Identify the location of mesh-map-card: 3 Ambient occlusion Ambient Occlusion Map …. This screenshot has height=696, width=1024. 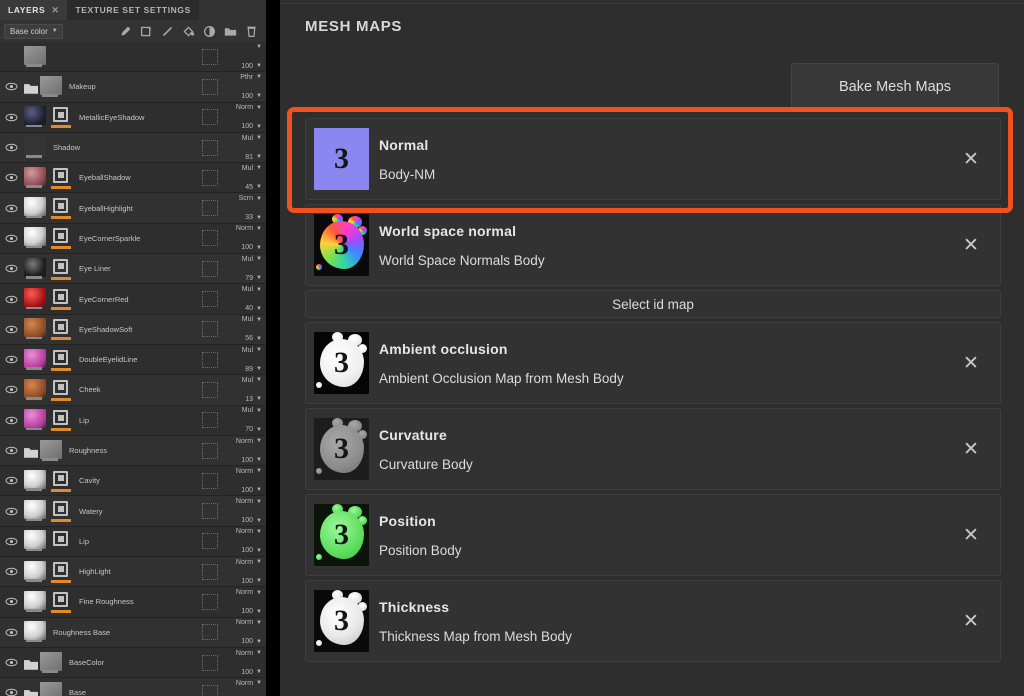
(653, 363).